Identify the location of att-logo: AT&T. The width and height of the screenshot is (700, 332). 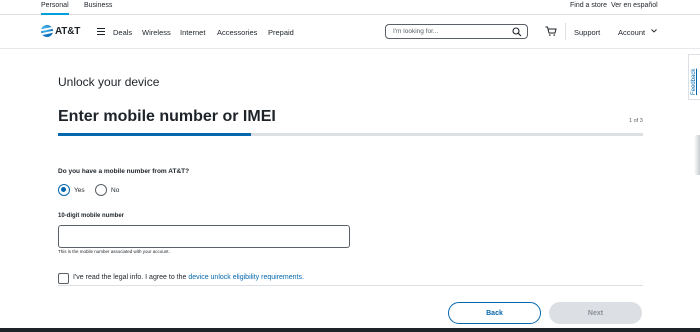
(60, 31).